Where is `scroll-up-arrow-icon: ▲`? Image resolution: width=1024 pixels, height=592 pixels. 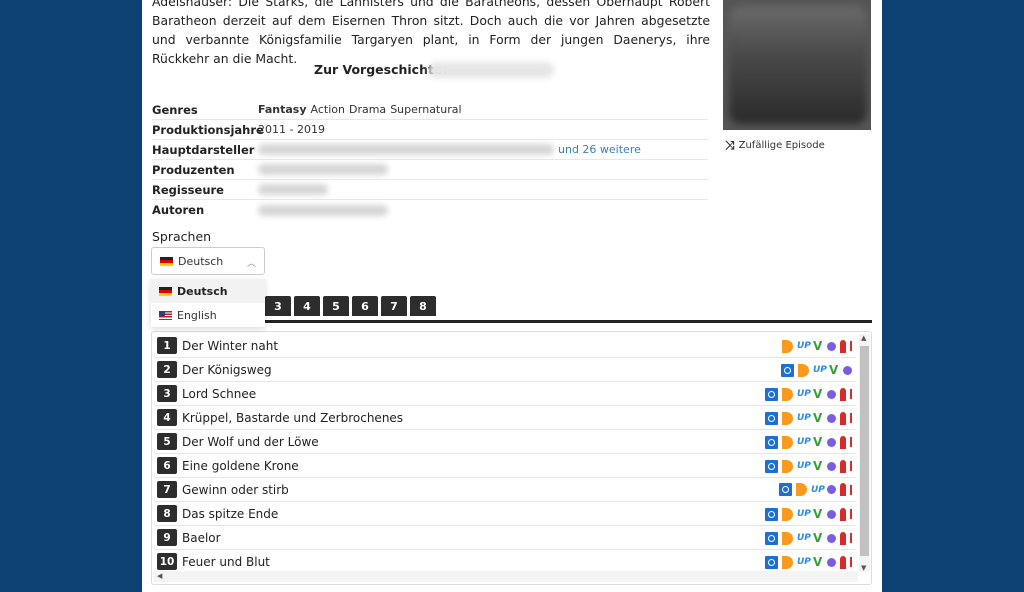 scroll-up-arrow-icon: ▲ is located at coordinates (863, 338).